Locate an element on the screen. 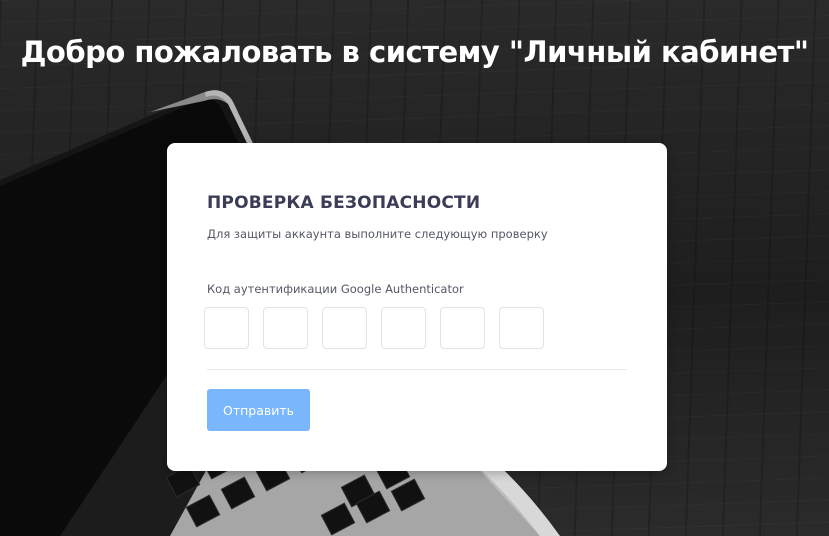  code-label: Код аутентификации Google Authenticator is located at coordinates (335, 289).